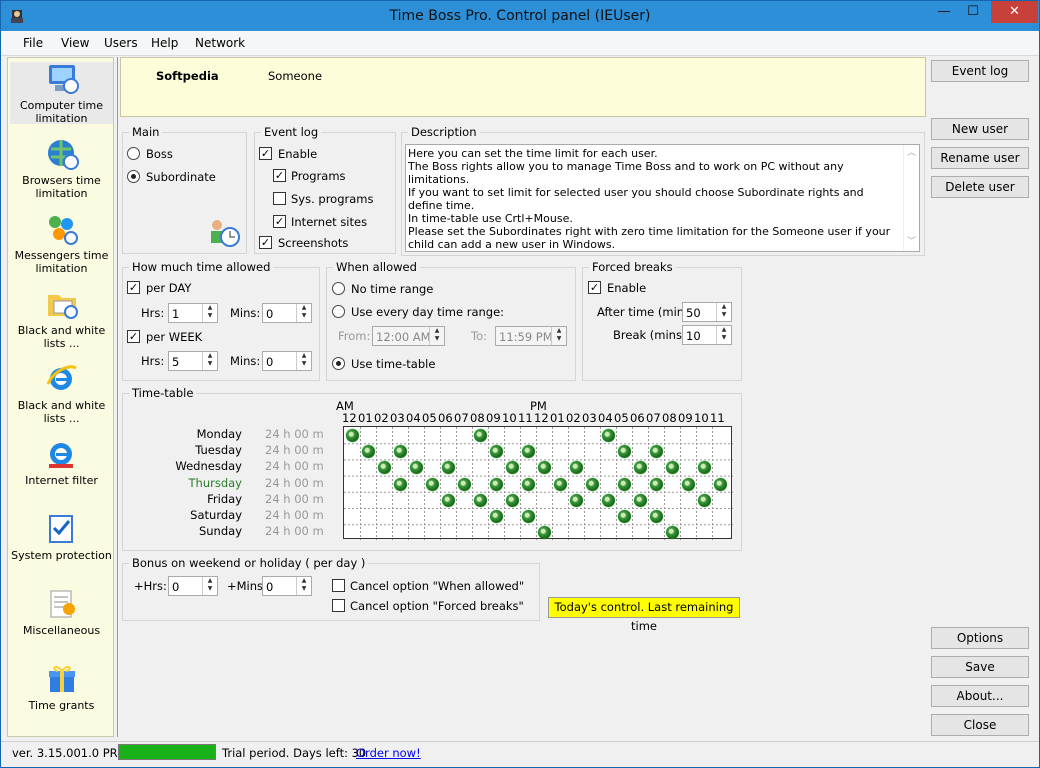 This screenshot has height=768, width=1040. What do you see at coordinates (62, 604) in the screenshot?
I see `tools-icon` at bounding box center [62, 604].